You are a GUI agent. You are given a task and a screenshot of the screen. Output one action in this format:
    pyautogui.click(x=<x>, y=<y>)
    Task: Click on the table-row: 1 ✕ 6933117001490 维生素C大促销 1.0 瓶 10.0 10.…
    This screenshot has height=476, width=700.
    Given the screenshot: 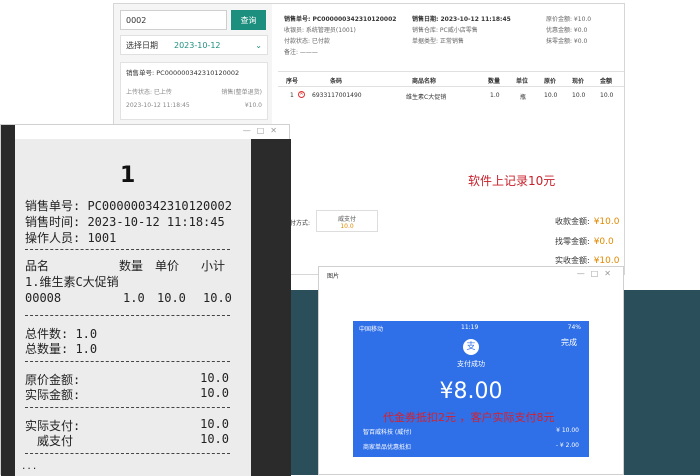 What is the action you would take?
    pyautogui.click(x=451, y=96)
    